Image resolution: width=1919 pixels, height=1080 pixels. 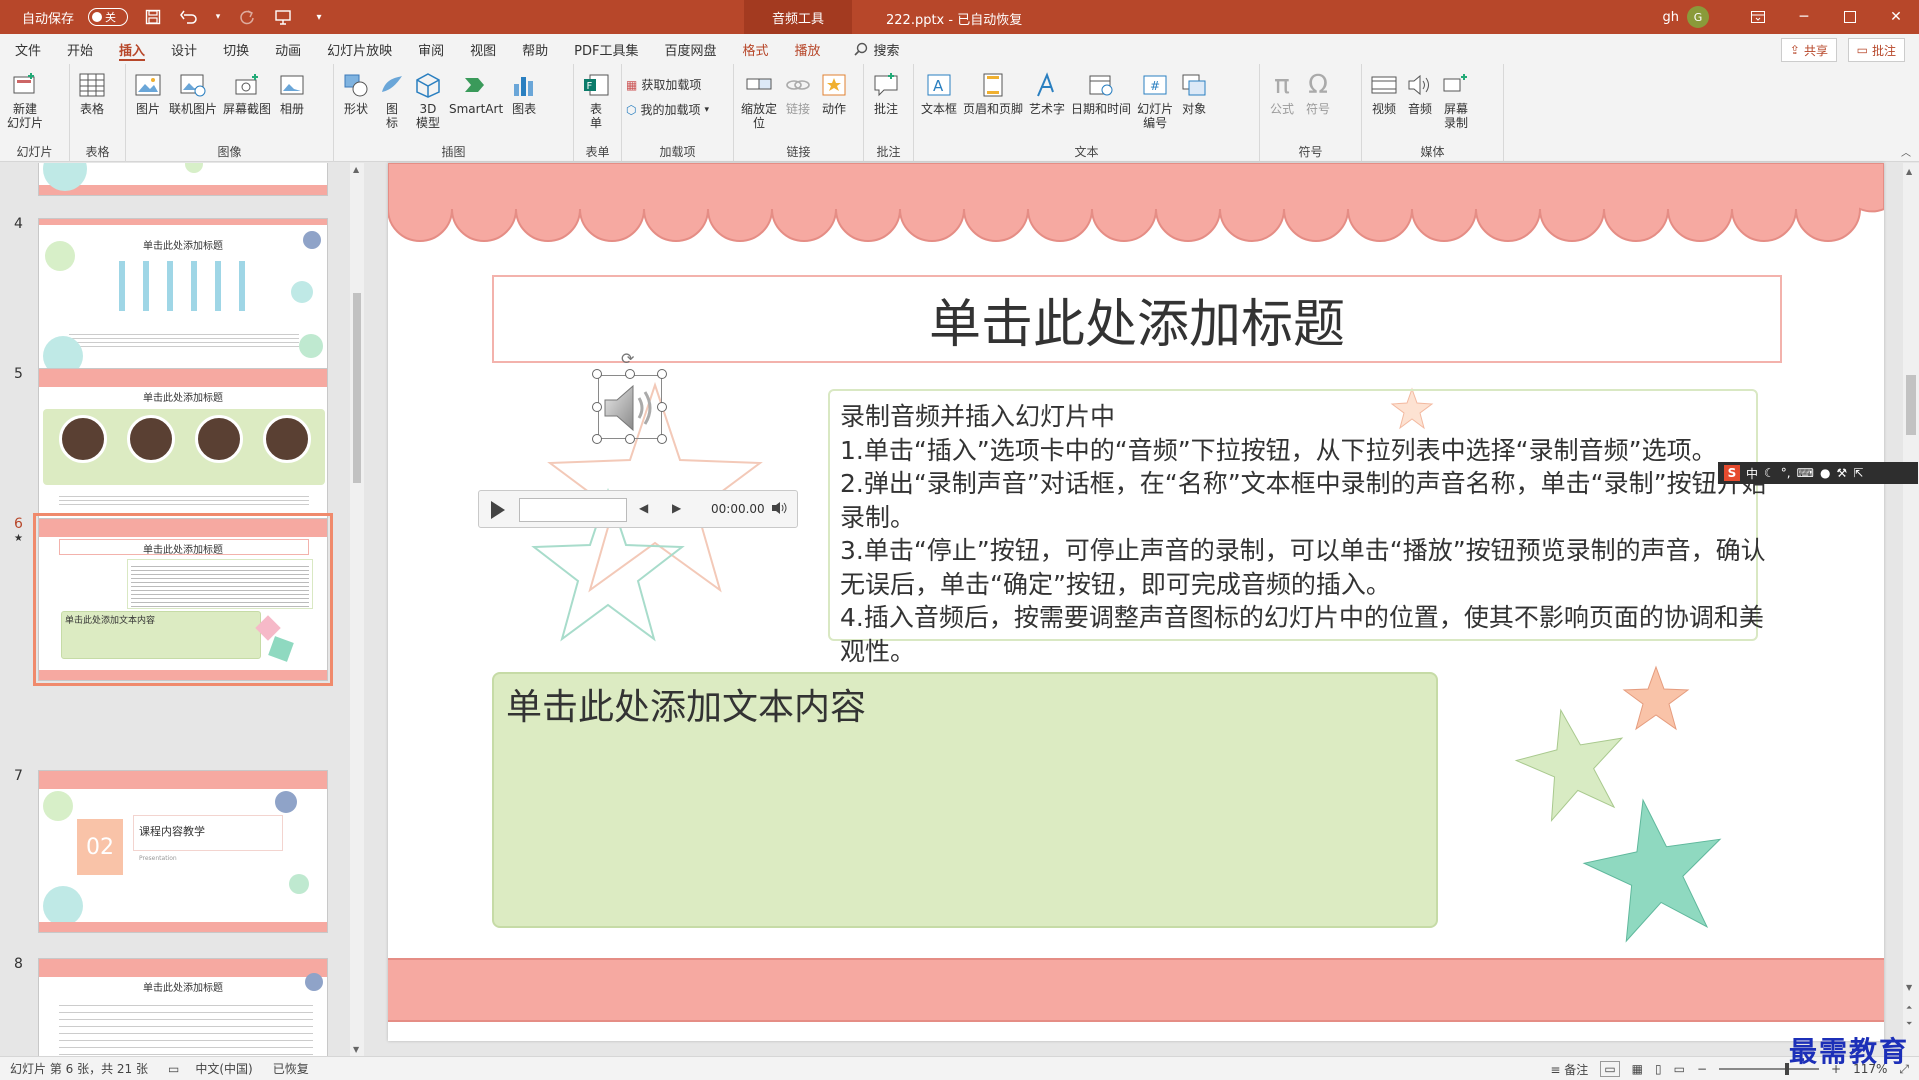 What do you see at coordinates (627, 358) in the screenshot?
I see `rotate-handle-icon: ⟳` at bounding box center [627, 358].